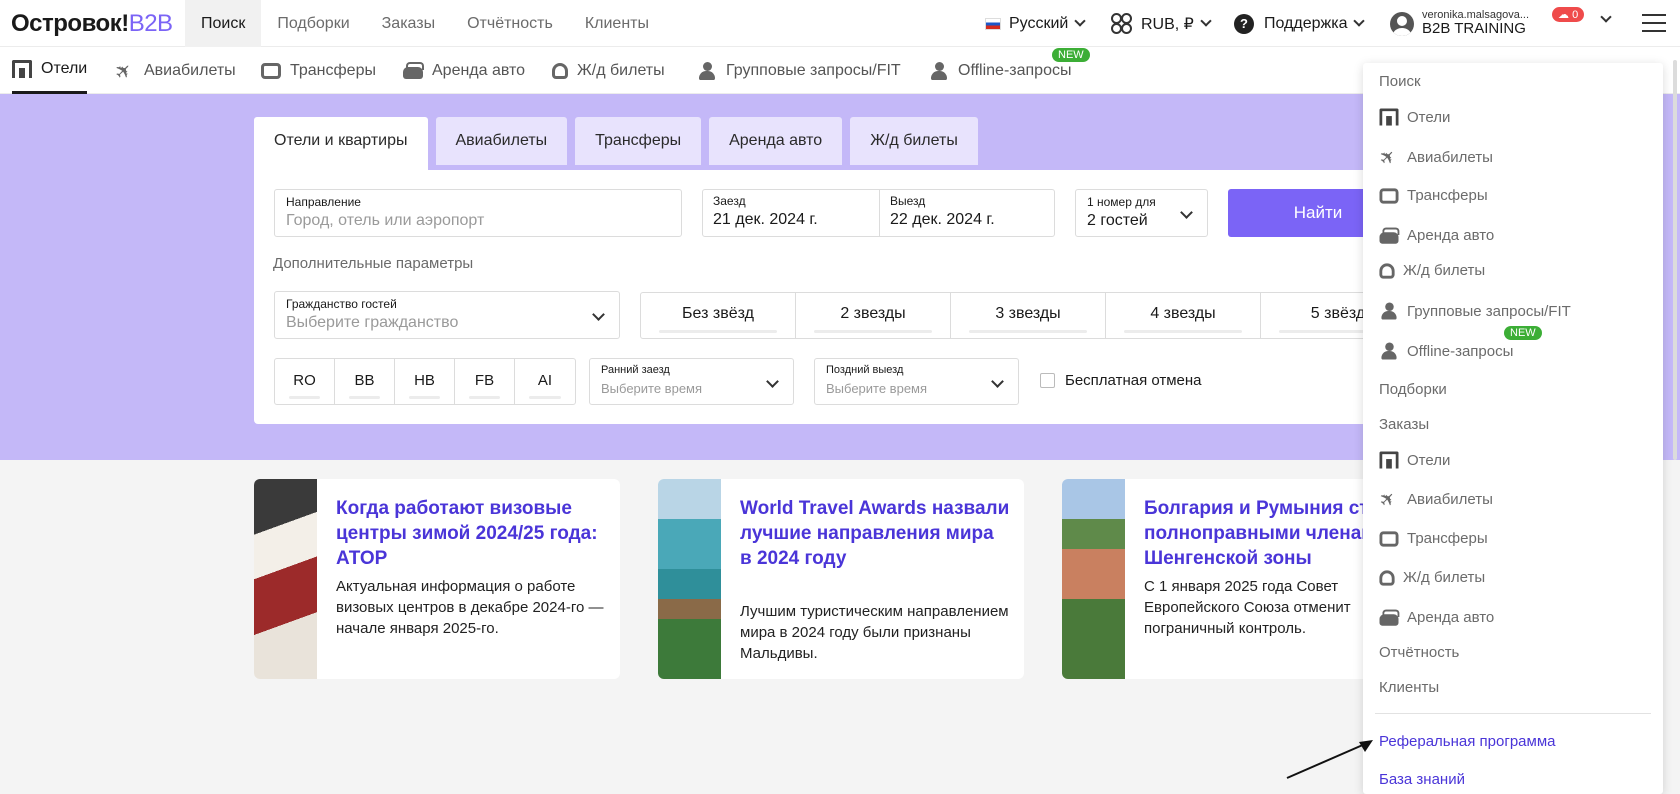  I want to click on subnav-transfers: Трансферы, so click(318, 70).